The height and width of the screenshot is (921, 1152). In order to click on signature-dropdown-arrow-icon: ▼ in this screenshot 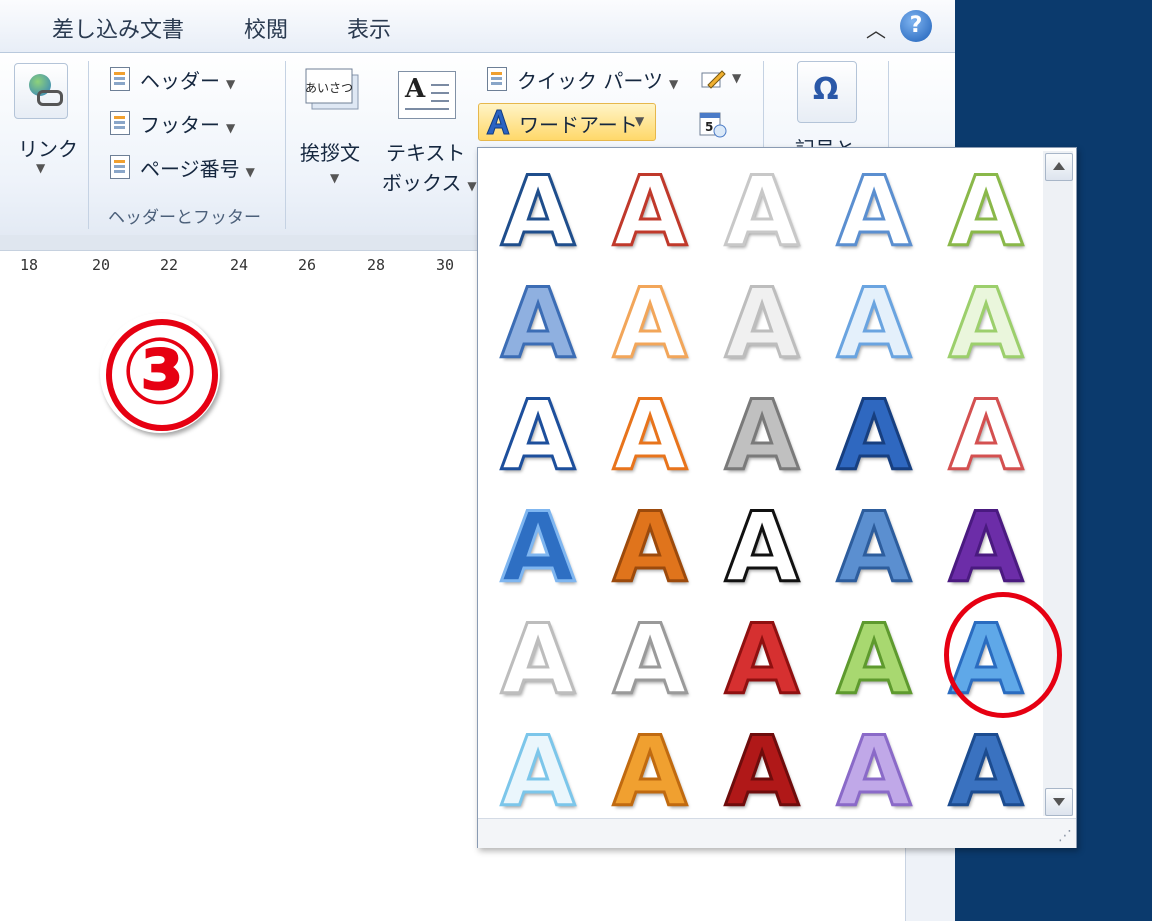, I will do `click(736, 78)`.